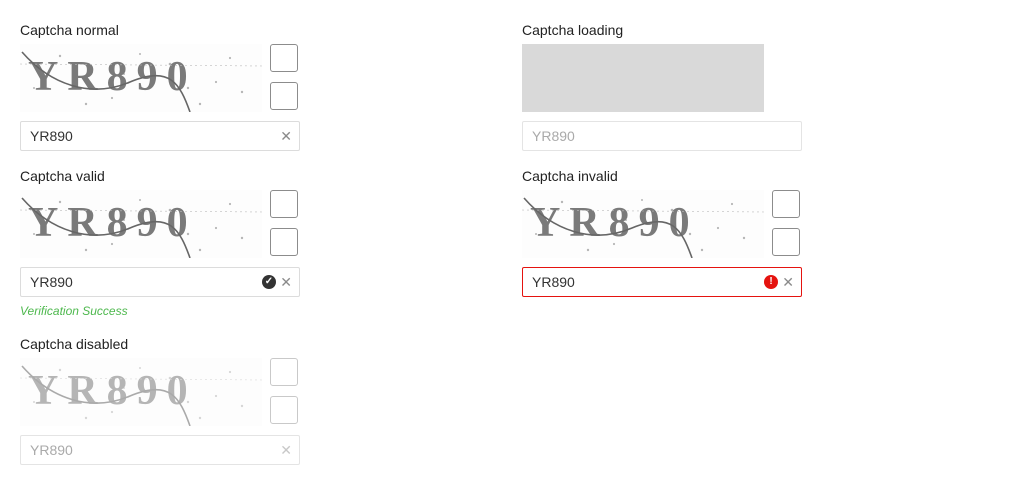 This screenshot has width=1024, height=479. I want to click on captcha-normal-label: Captcha normal, so click(69, 30).